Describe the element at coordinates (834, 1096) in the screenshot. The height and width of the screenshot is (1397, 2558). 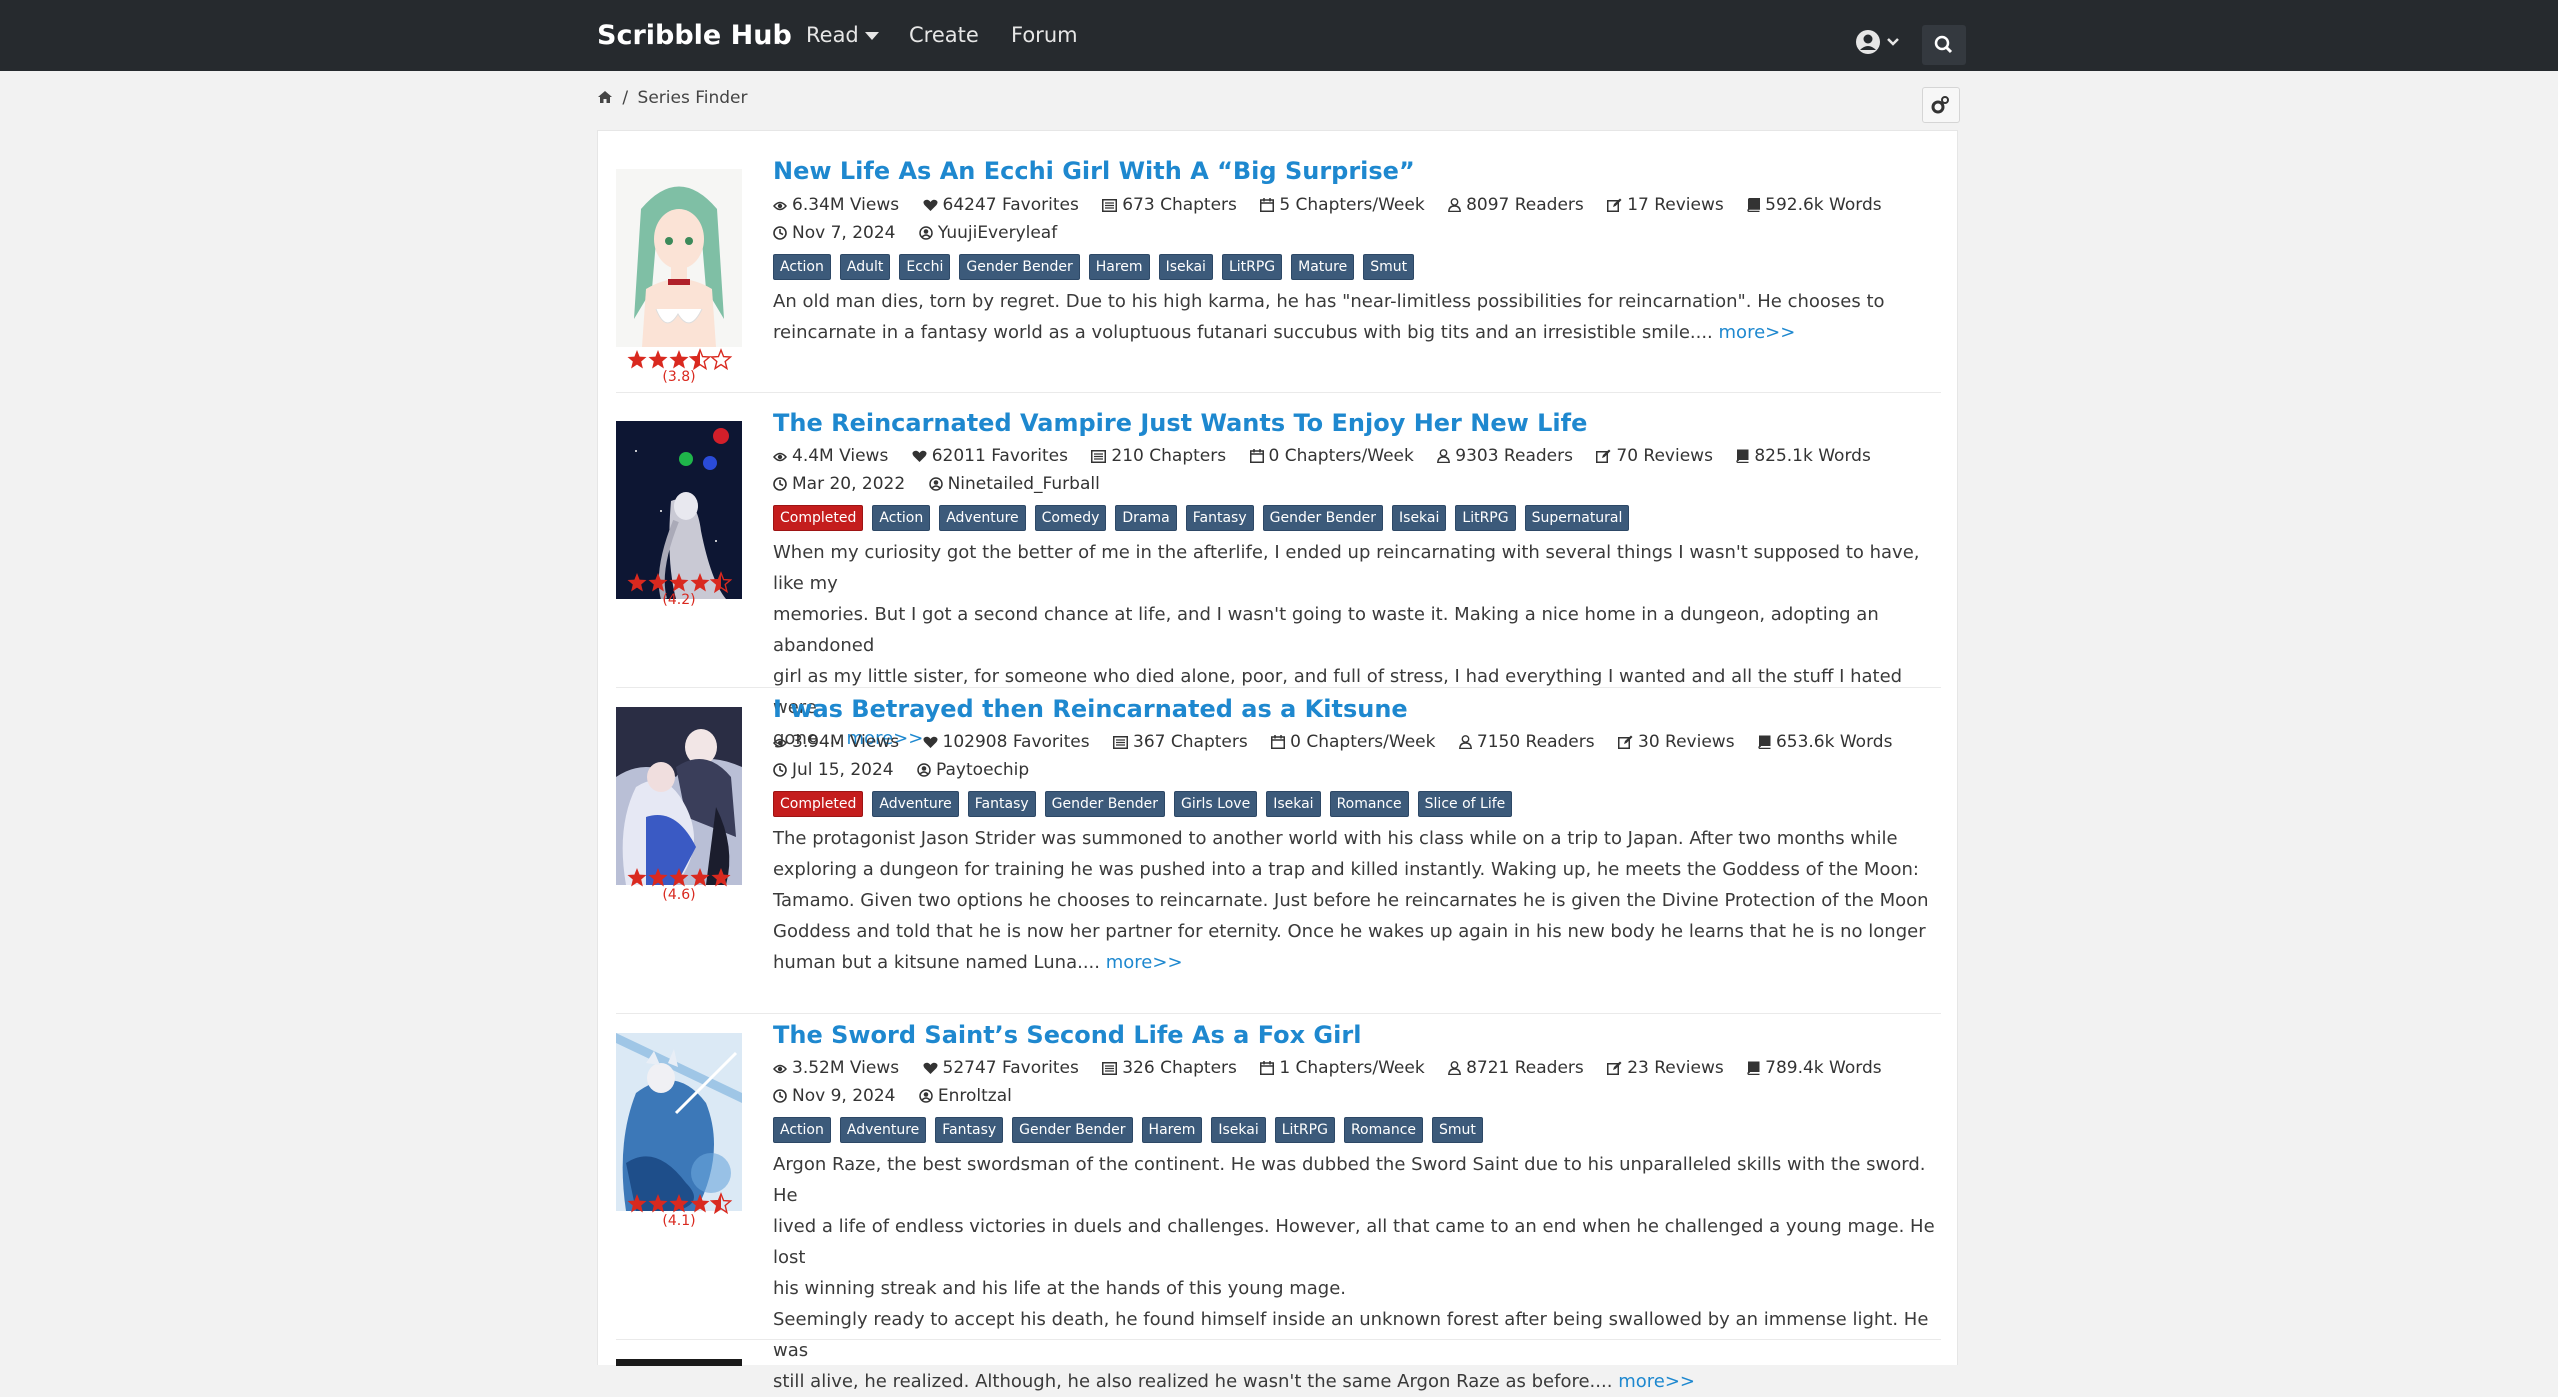
I see `date-stat: Nov 9, 2024` at that location.